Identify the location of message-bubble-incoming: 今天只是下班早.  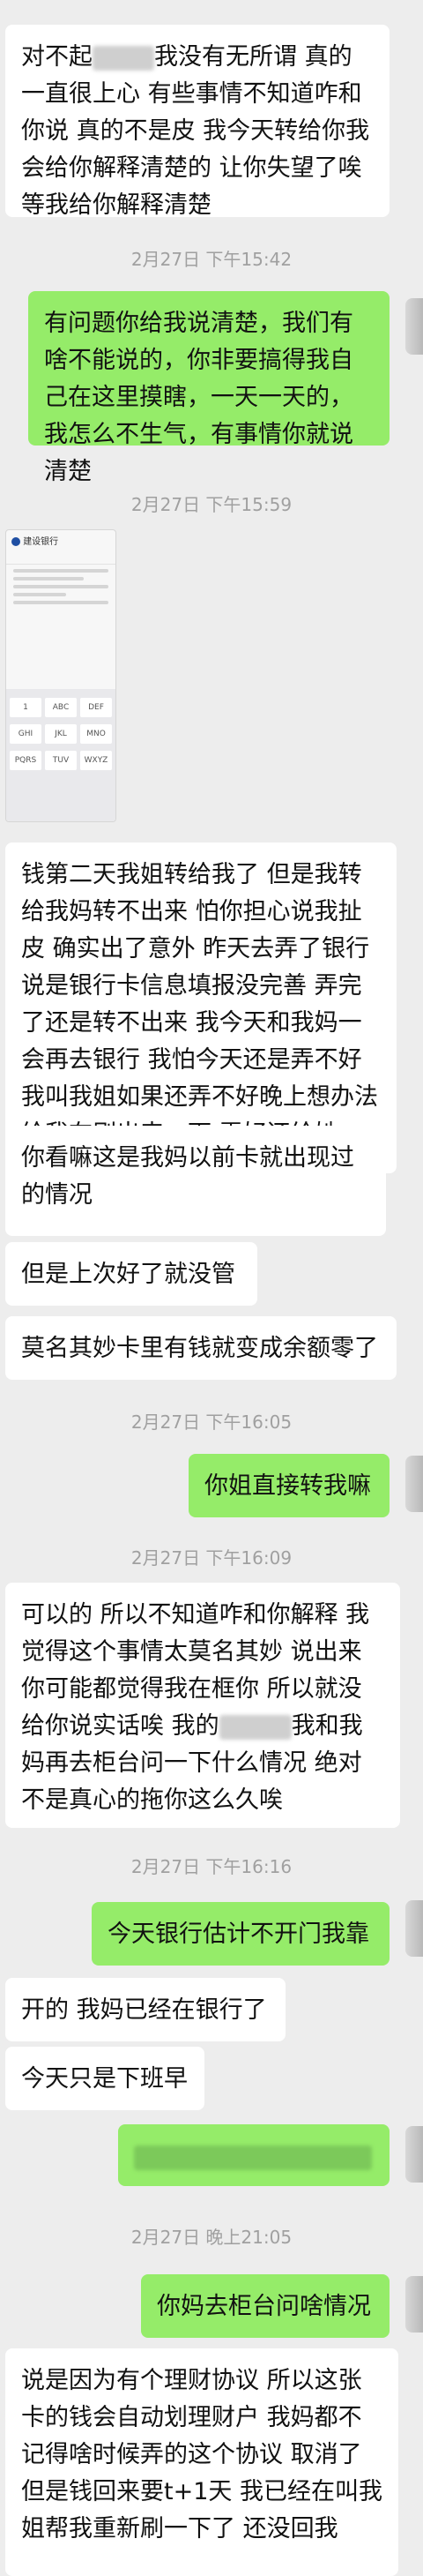
(104, 2079).